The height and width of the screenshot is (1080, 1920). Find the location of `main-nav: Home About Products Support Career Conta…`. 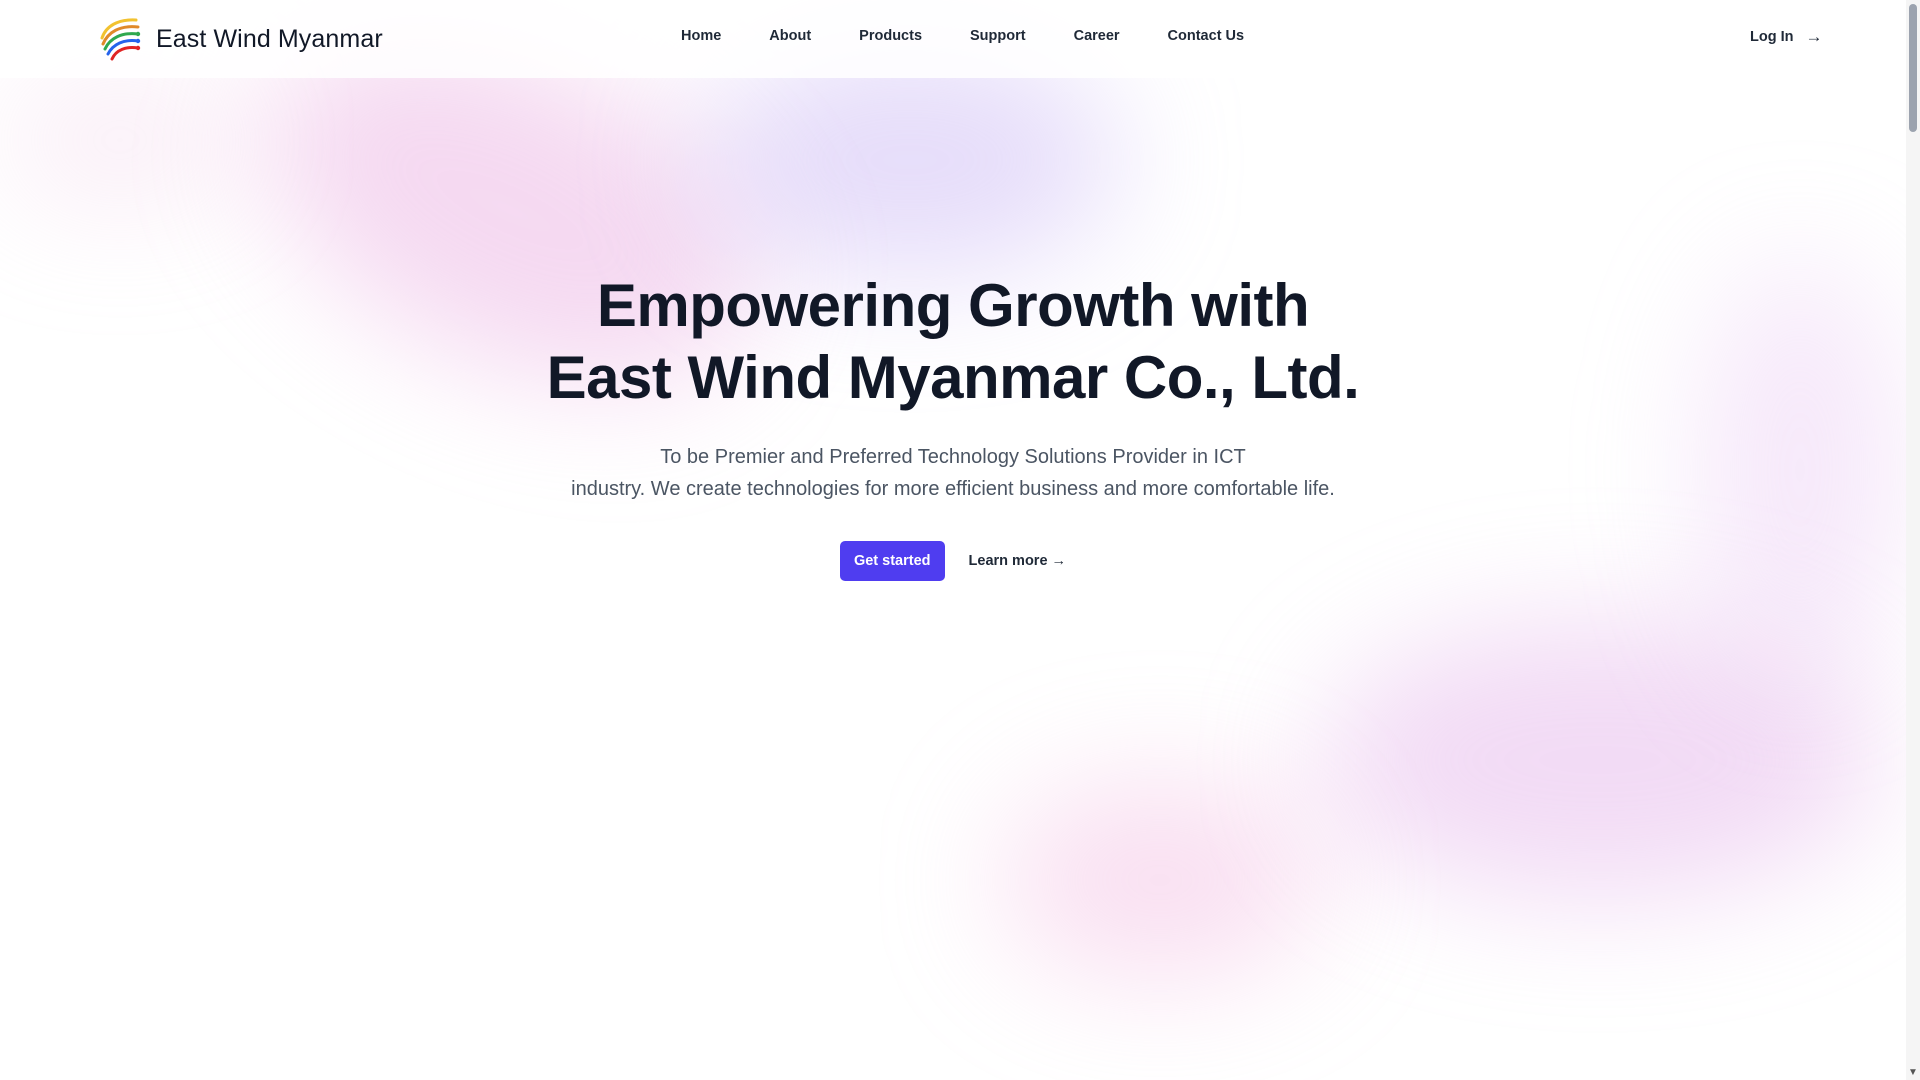

main-nav: Home About Products Support Career Conta… is located at coordinates (962, 36).